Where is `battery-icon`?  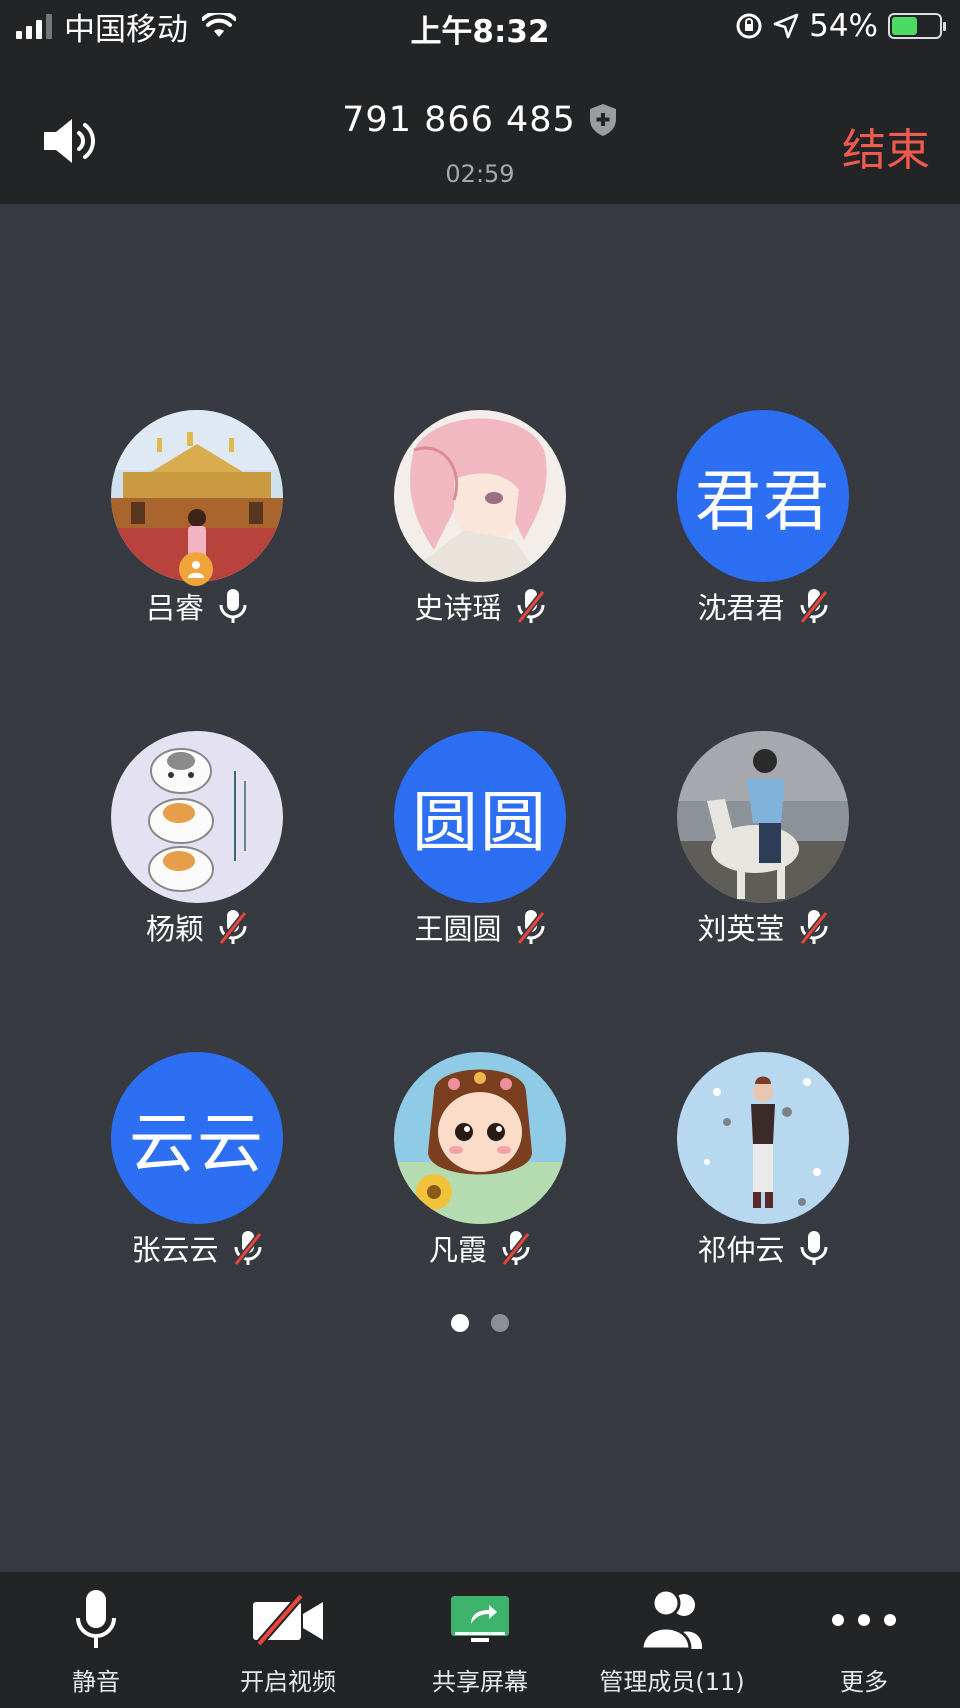
battery-icon is located at coordinates (917, 26).